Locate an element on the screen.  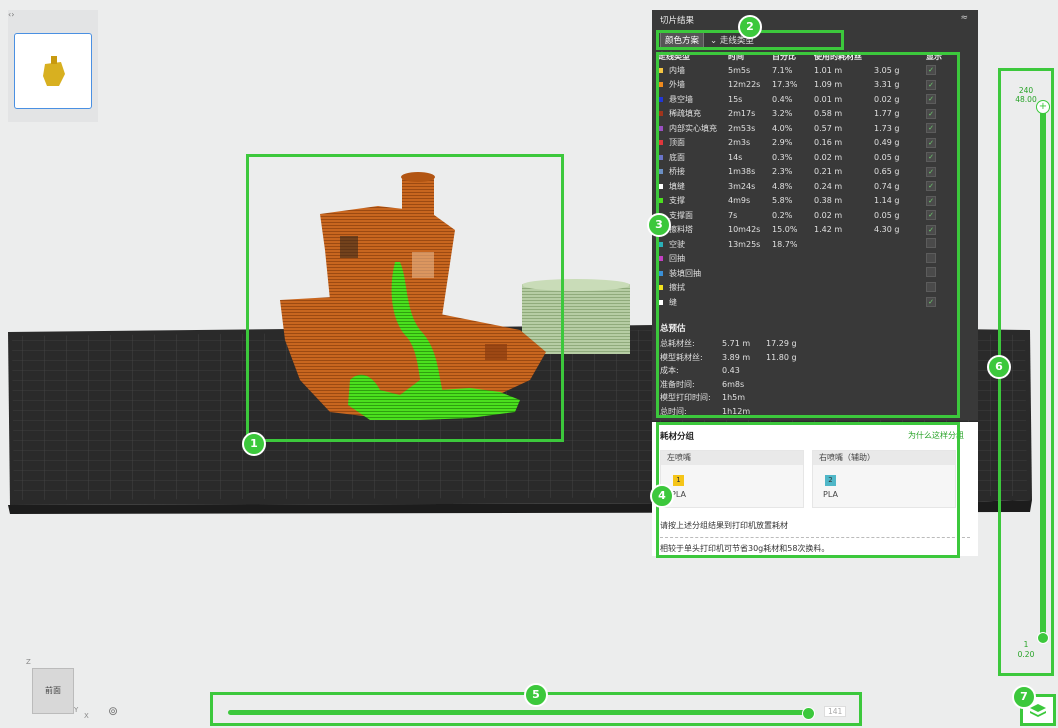
line-type-name-cell: 底面 is located at coordinates (693, 157).